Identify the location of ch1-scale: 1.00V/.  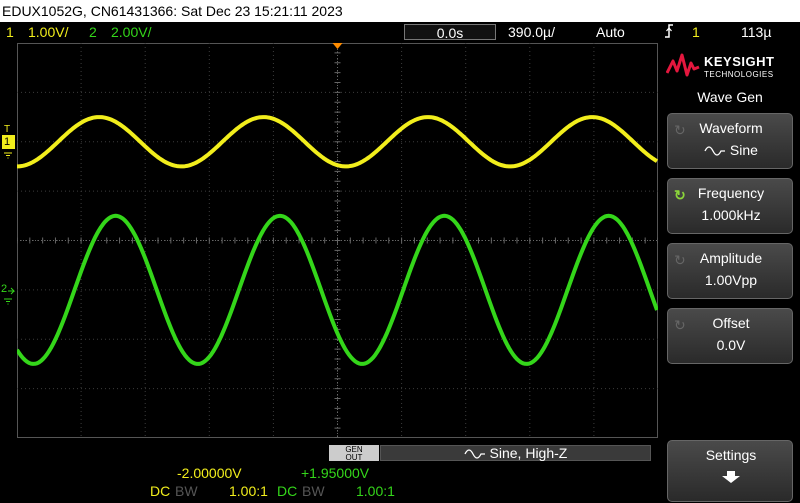
(48, 32).